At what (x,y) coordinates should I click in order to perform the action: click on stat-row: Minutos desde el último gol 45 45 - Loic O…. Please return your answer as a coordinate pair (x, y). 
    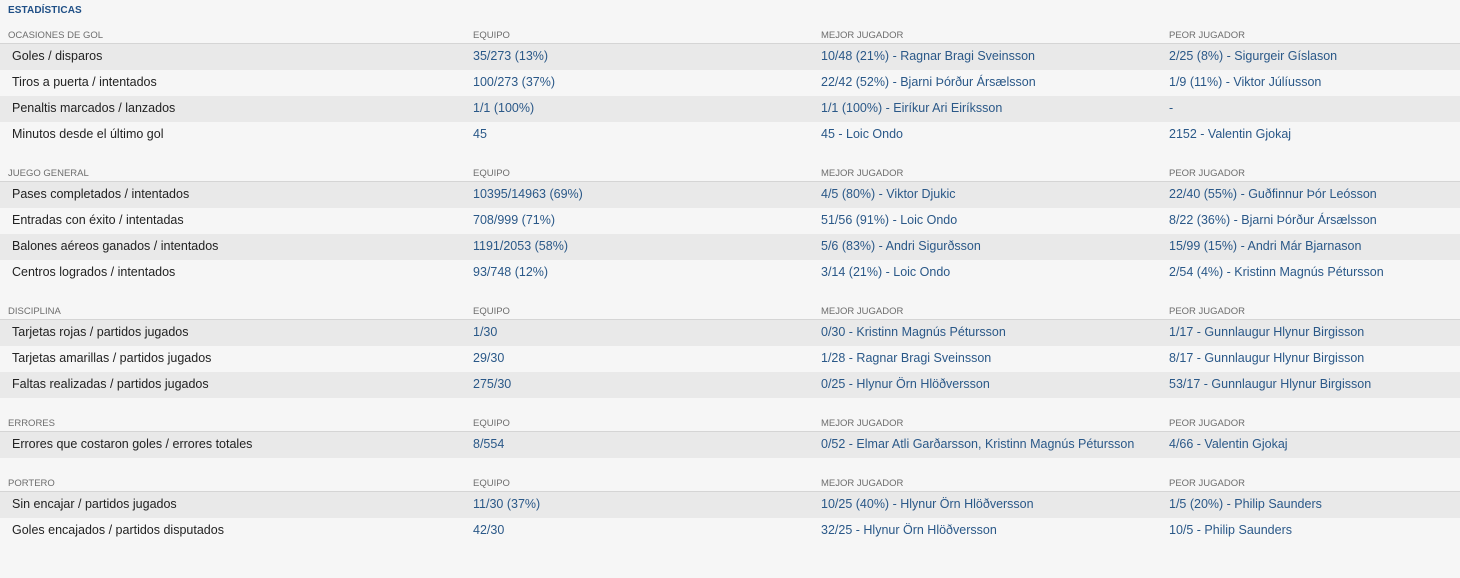
    Looking at the image, I should click on (730, 135).